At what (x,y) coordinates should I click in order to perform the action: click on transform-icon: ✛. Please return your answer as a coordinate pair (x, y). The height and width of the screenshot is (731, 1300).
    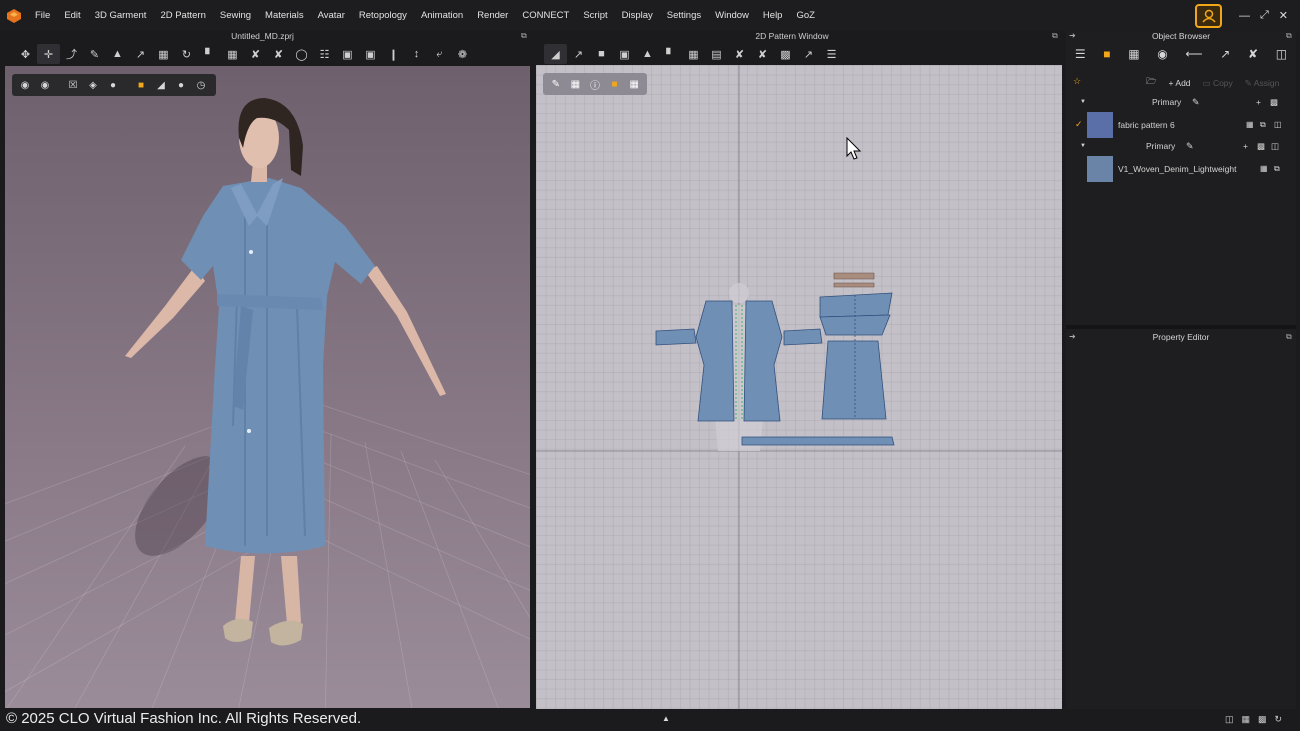
    Looking at the image, I should click on (48, 54).